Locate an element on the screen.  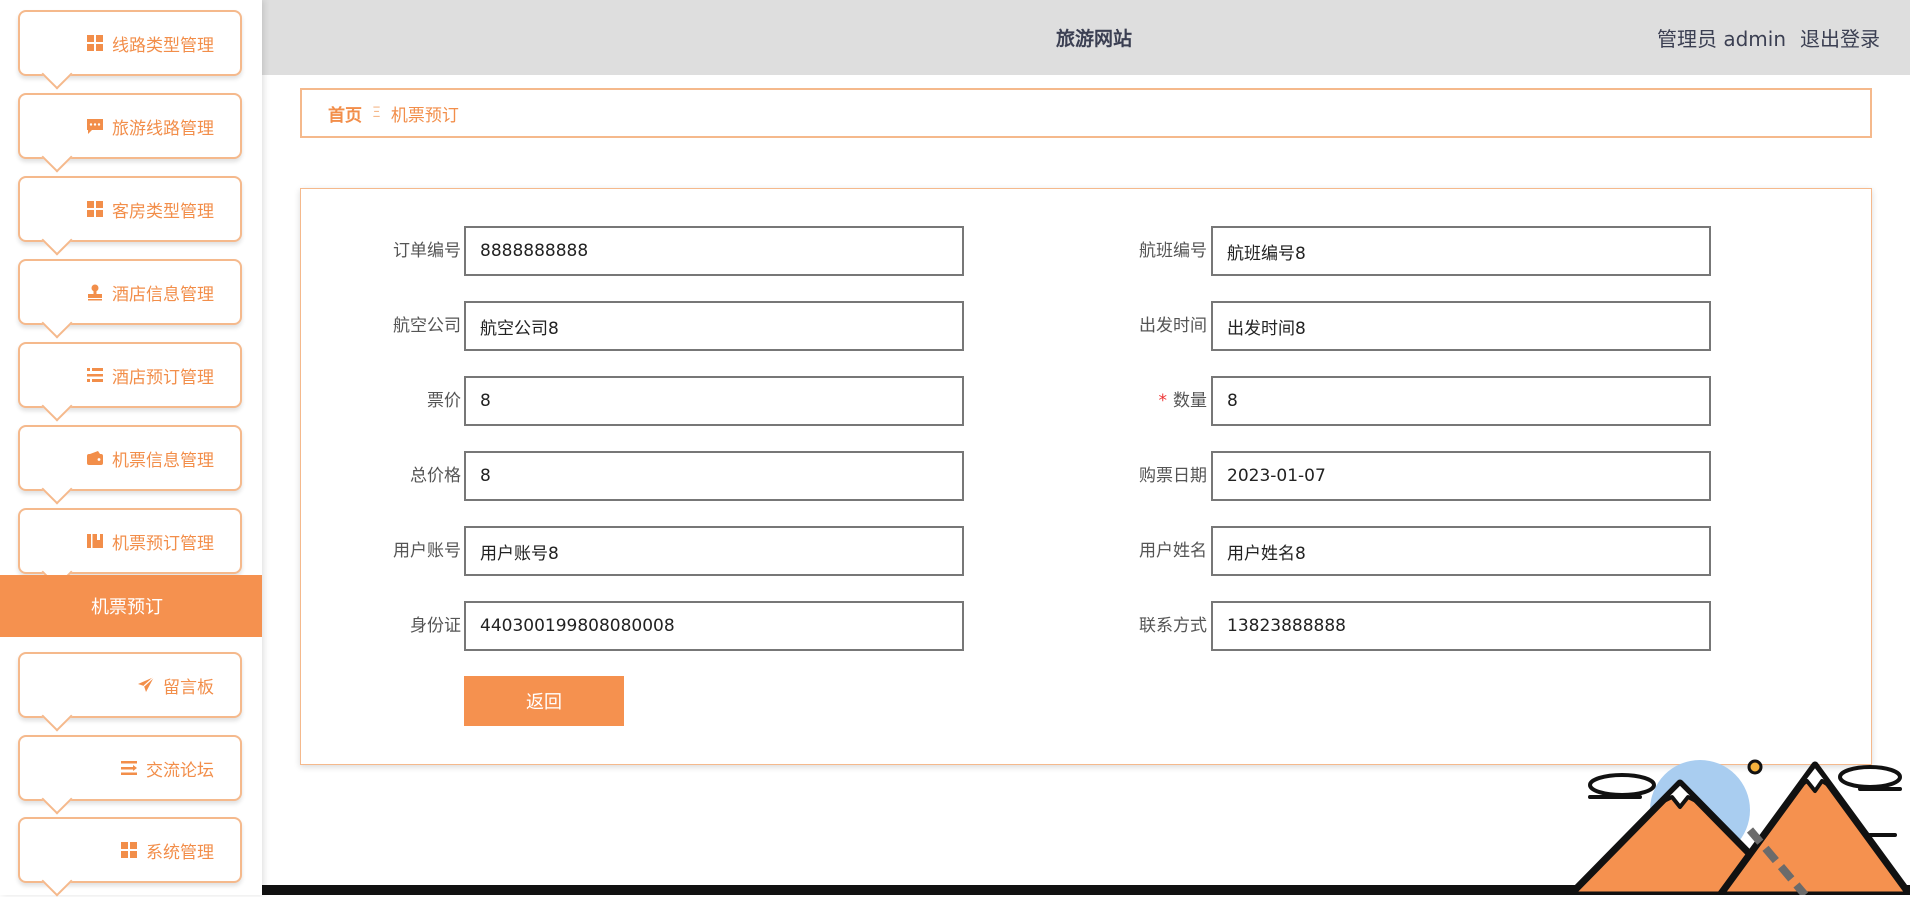
sidebar-item-system: 系统管理 is located at coordinates (130, 857).